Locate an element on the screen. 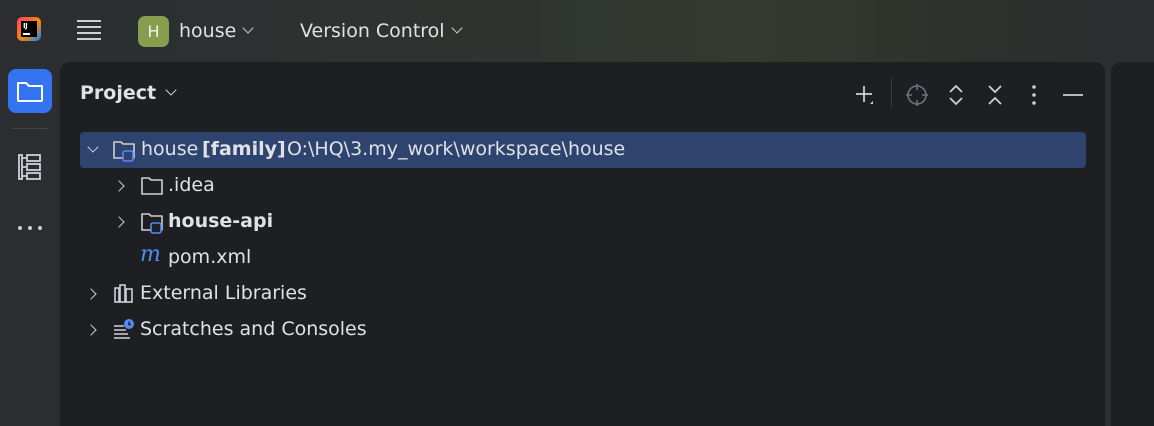 The image size is (1154, 426). hide-panel-button is located at coordinates (1073, 96).